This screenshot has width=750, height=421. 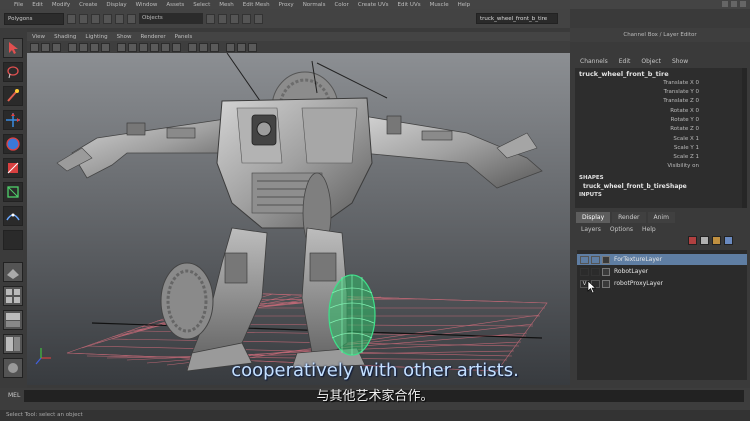 I want to click on minimize-icon, so click(x=725, y=4).